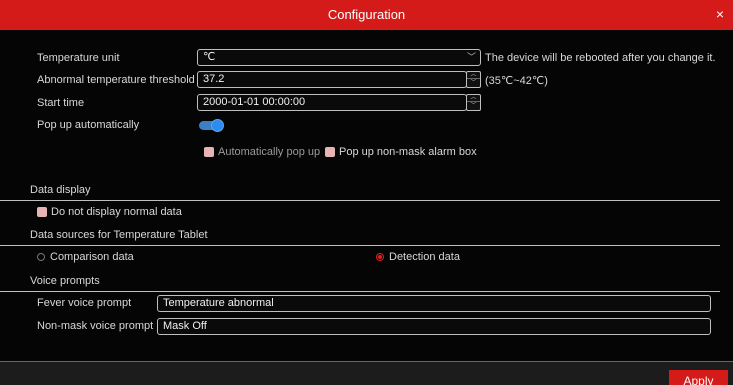  I want to click on start-time-stepper: ︿ ﹀, so click(473, 102).